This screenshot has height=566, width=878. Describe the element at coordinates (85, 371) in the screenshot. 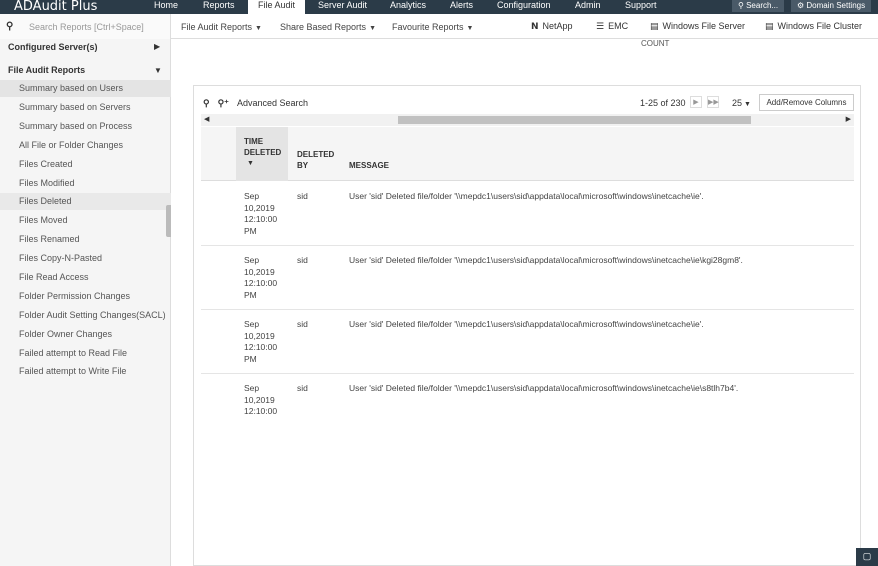

I see `sidebar-item-failed-write: Failed attempt to Write File` at that location.